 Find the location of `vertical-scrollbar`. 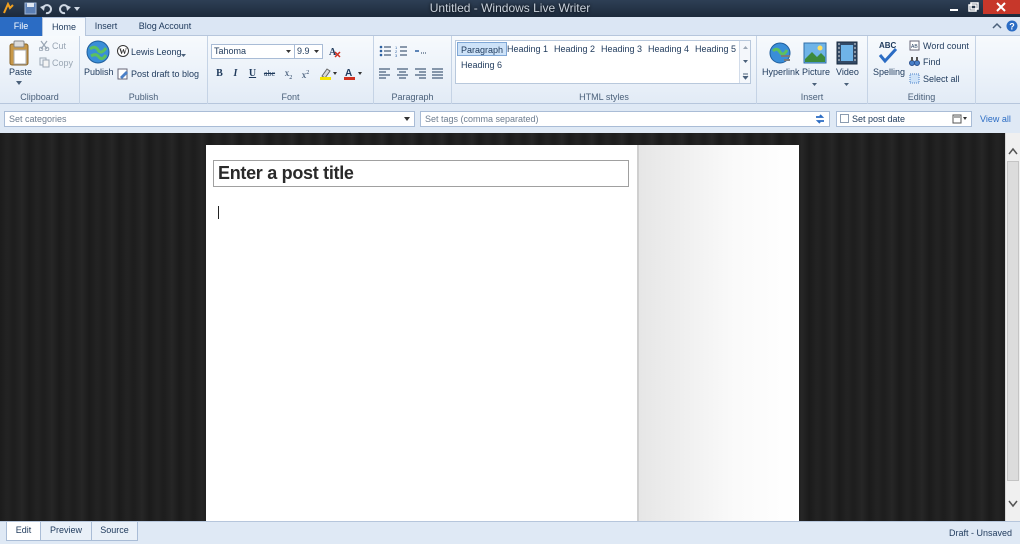

vertical-scrollbar is located at coordinates (1012, 327).